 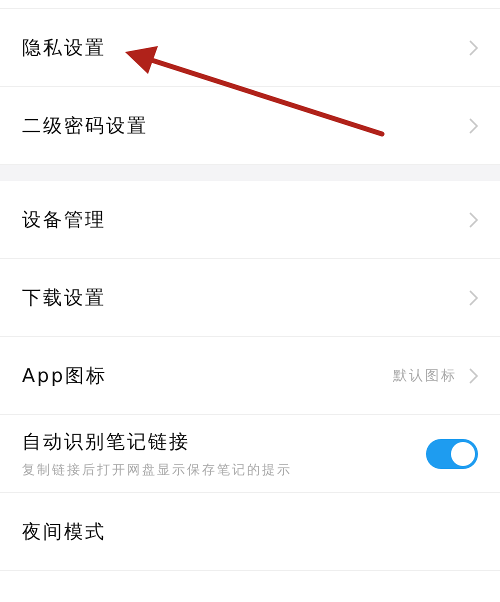 I want to click on row-label: 下载设置, so click(x=64, y=298).